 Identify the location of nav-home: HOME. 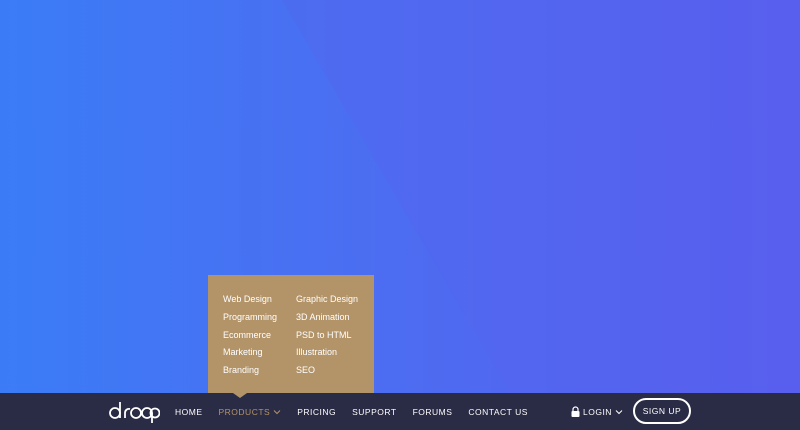
(189, 412).